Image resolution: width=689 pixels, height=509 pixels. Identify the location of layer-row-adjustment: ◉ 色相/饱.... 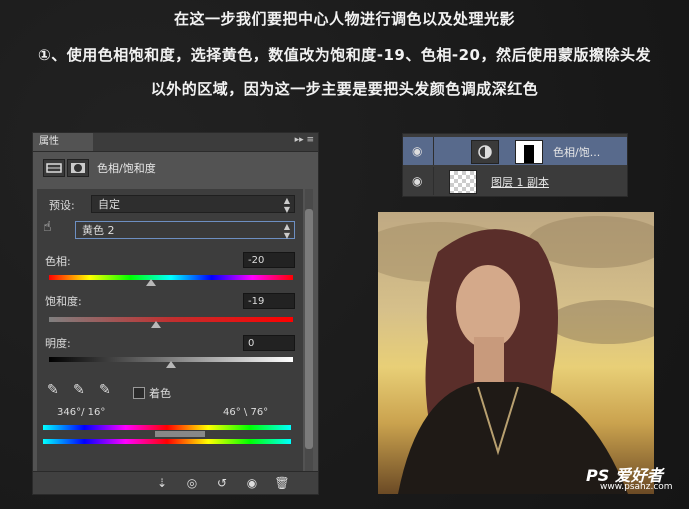
(515, 151).